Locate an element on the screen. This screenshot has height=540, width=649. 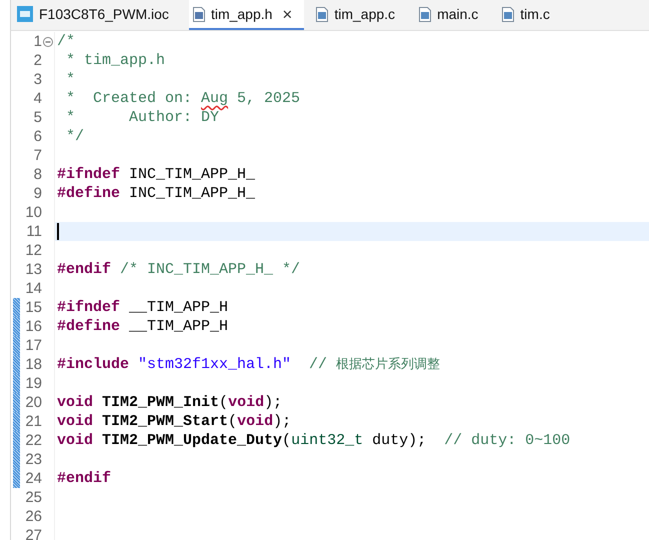
line-number: 6 is located at coordinates (37, 136).